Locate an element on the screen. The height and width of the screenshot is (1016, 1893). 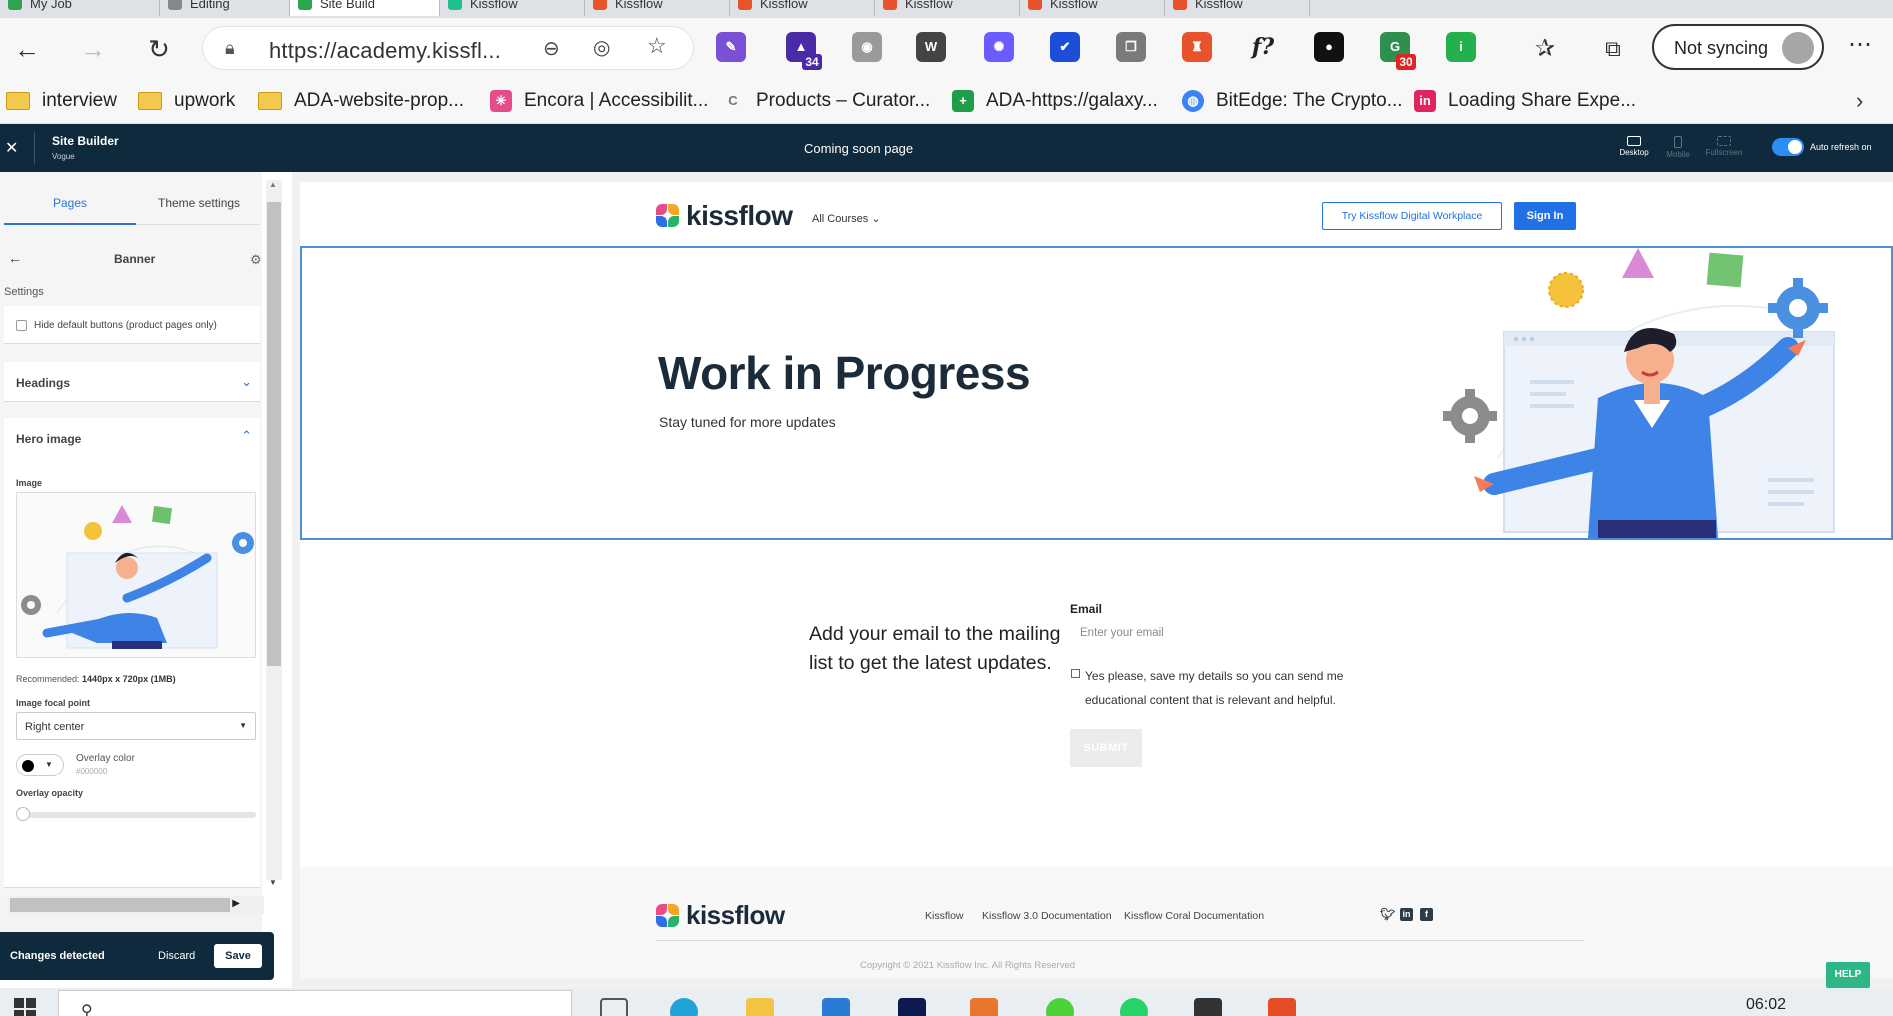
headings-accordion: Headings ⌄ is located at coordinates (132, 382).